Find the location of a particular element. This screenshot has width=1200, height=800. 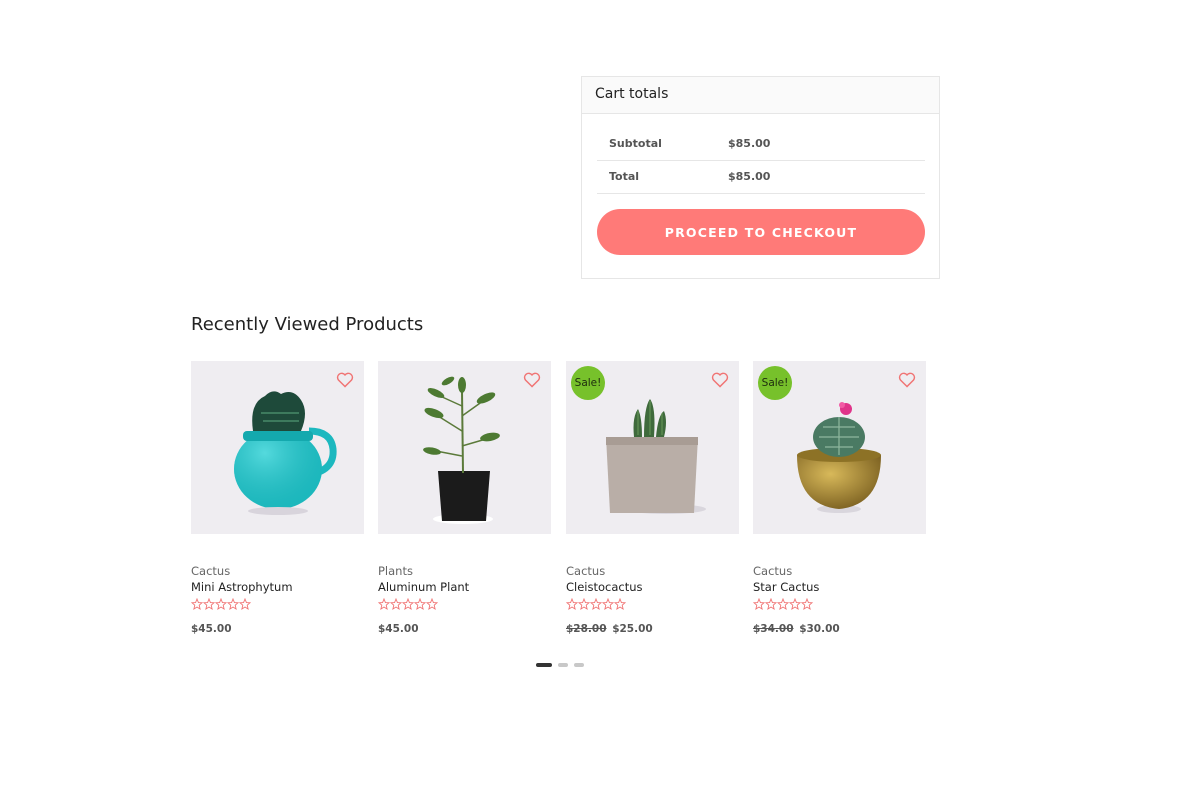

product-card: Sale! Cactus Star Cactus $34.00 $30.00 is located at coordinates (839, 498).